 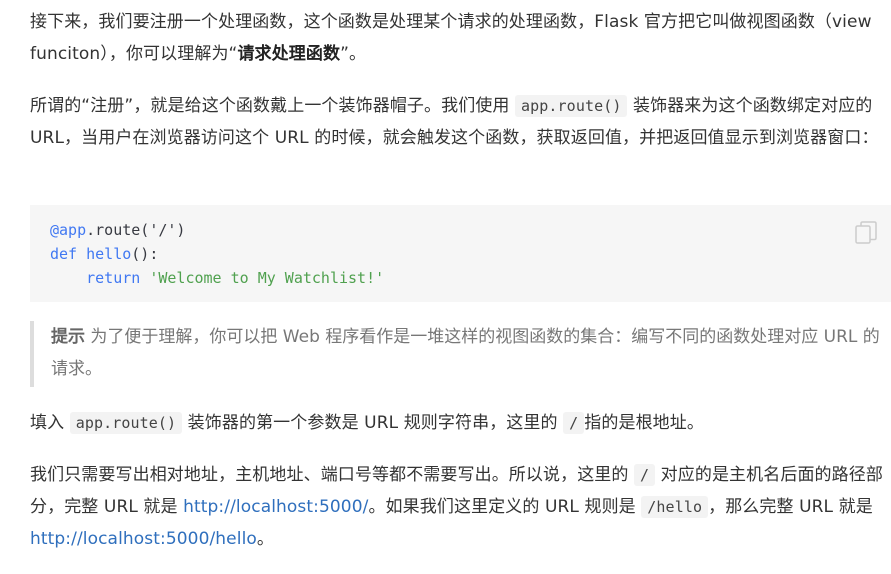 What do you see at coordinates (68, 230) in the screenshot?
I see `code-decorator: @app` at bounding box center [68, 230].